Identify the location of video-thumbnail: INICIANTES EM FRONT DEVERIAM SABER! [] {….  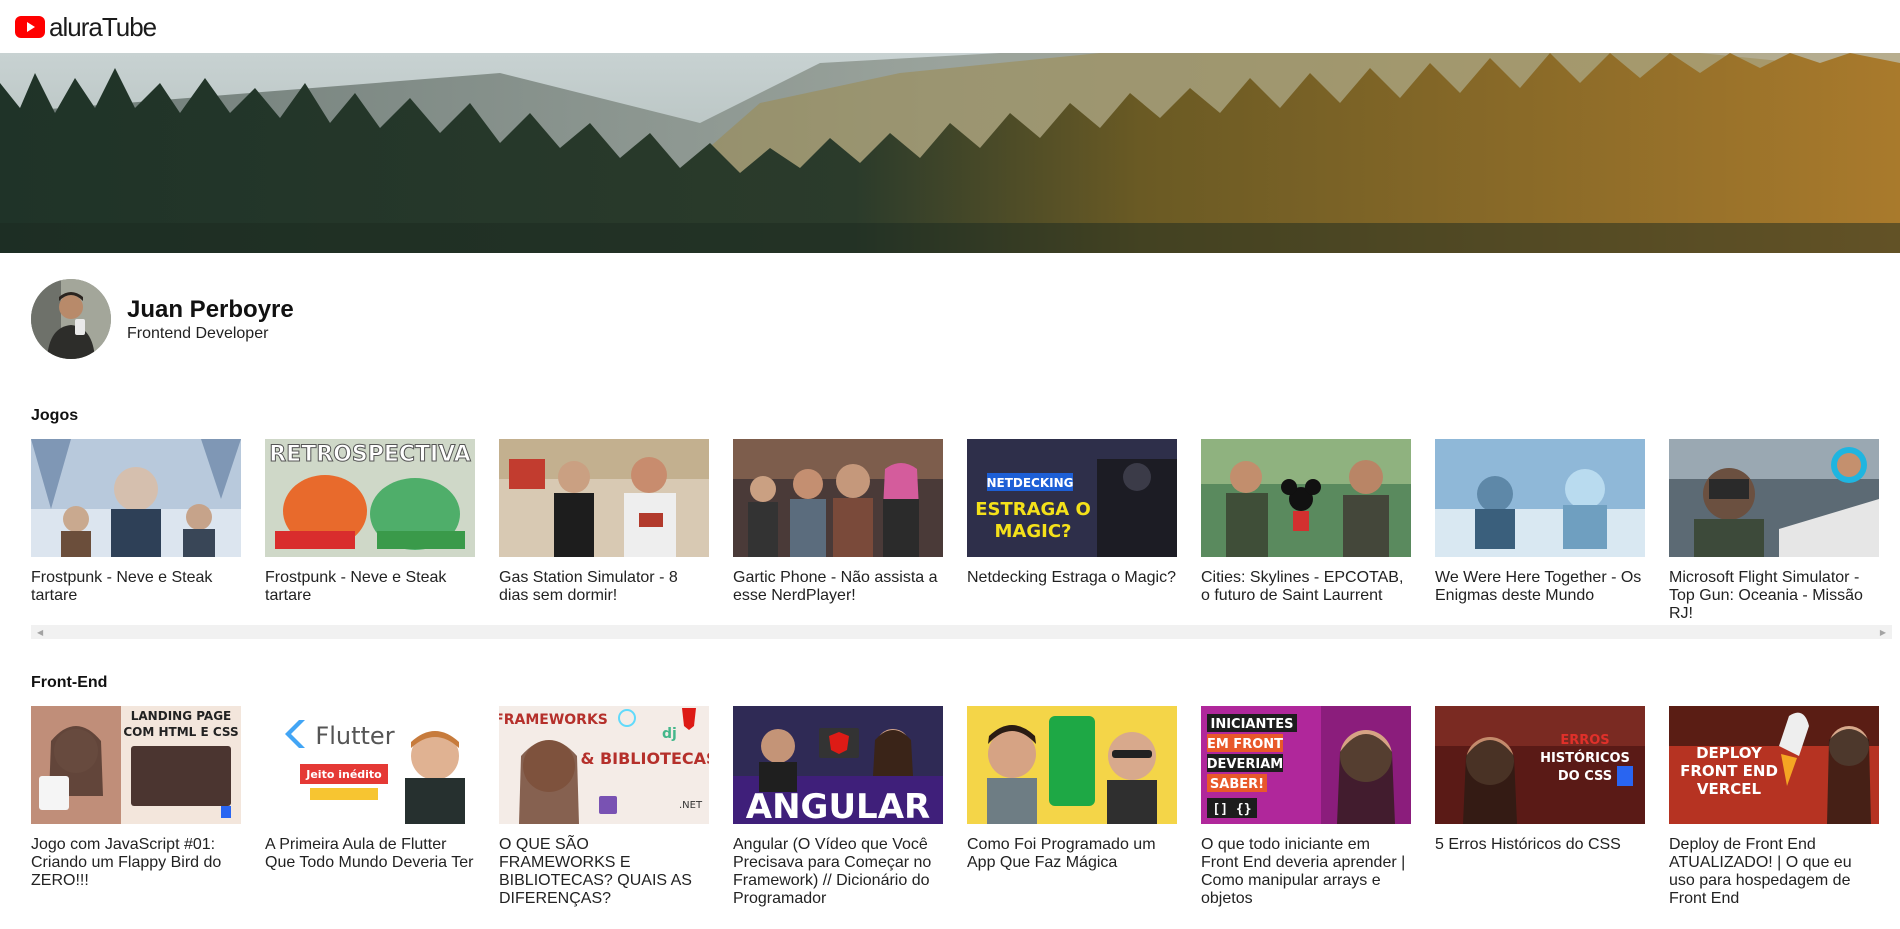
(1306, 765).